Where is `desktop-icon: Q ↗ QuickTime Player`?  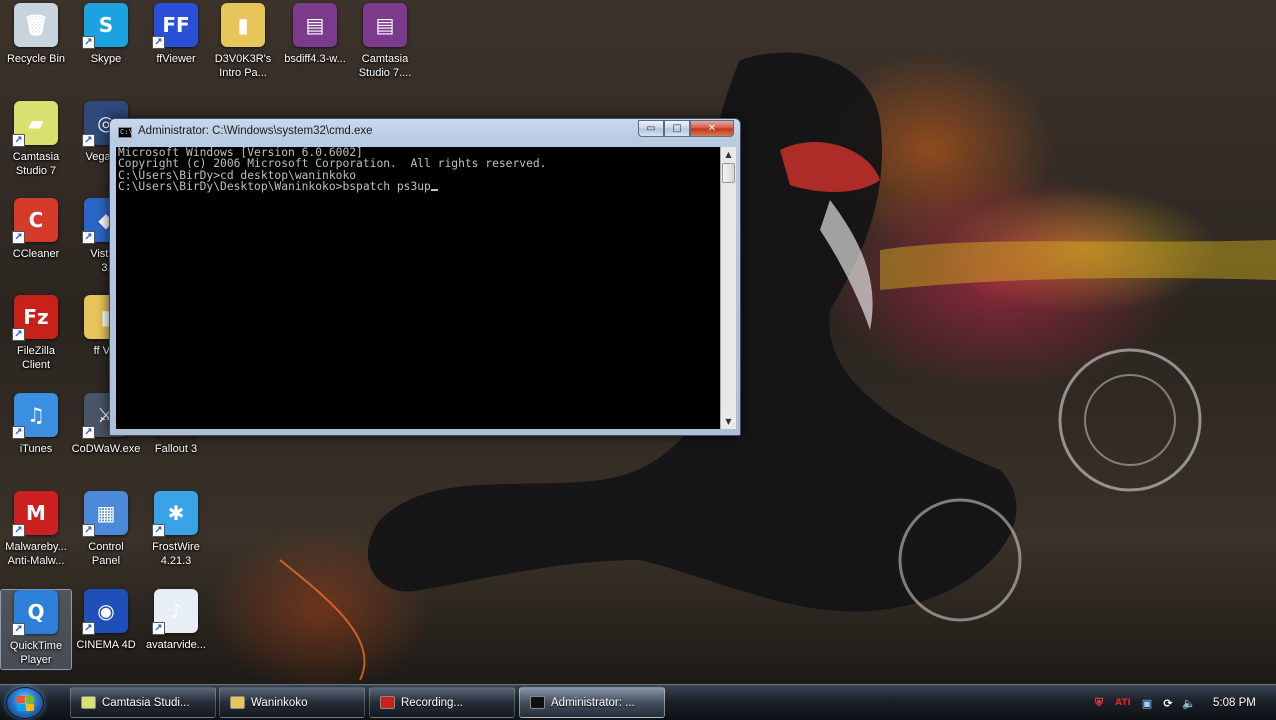
desktop-icon: Q ↗ QuickTime Player is located at coordinates (36, 629).